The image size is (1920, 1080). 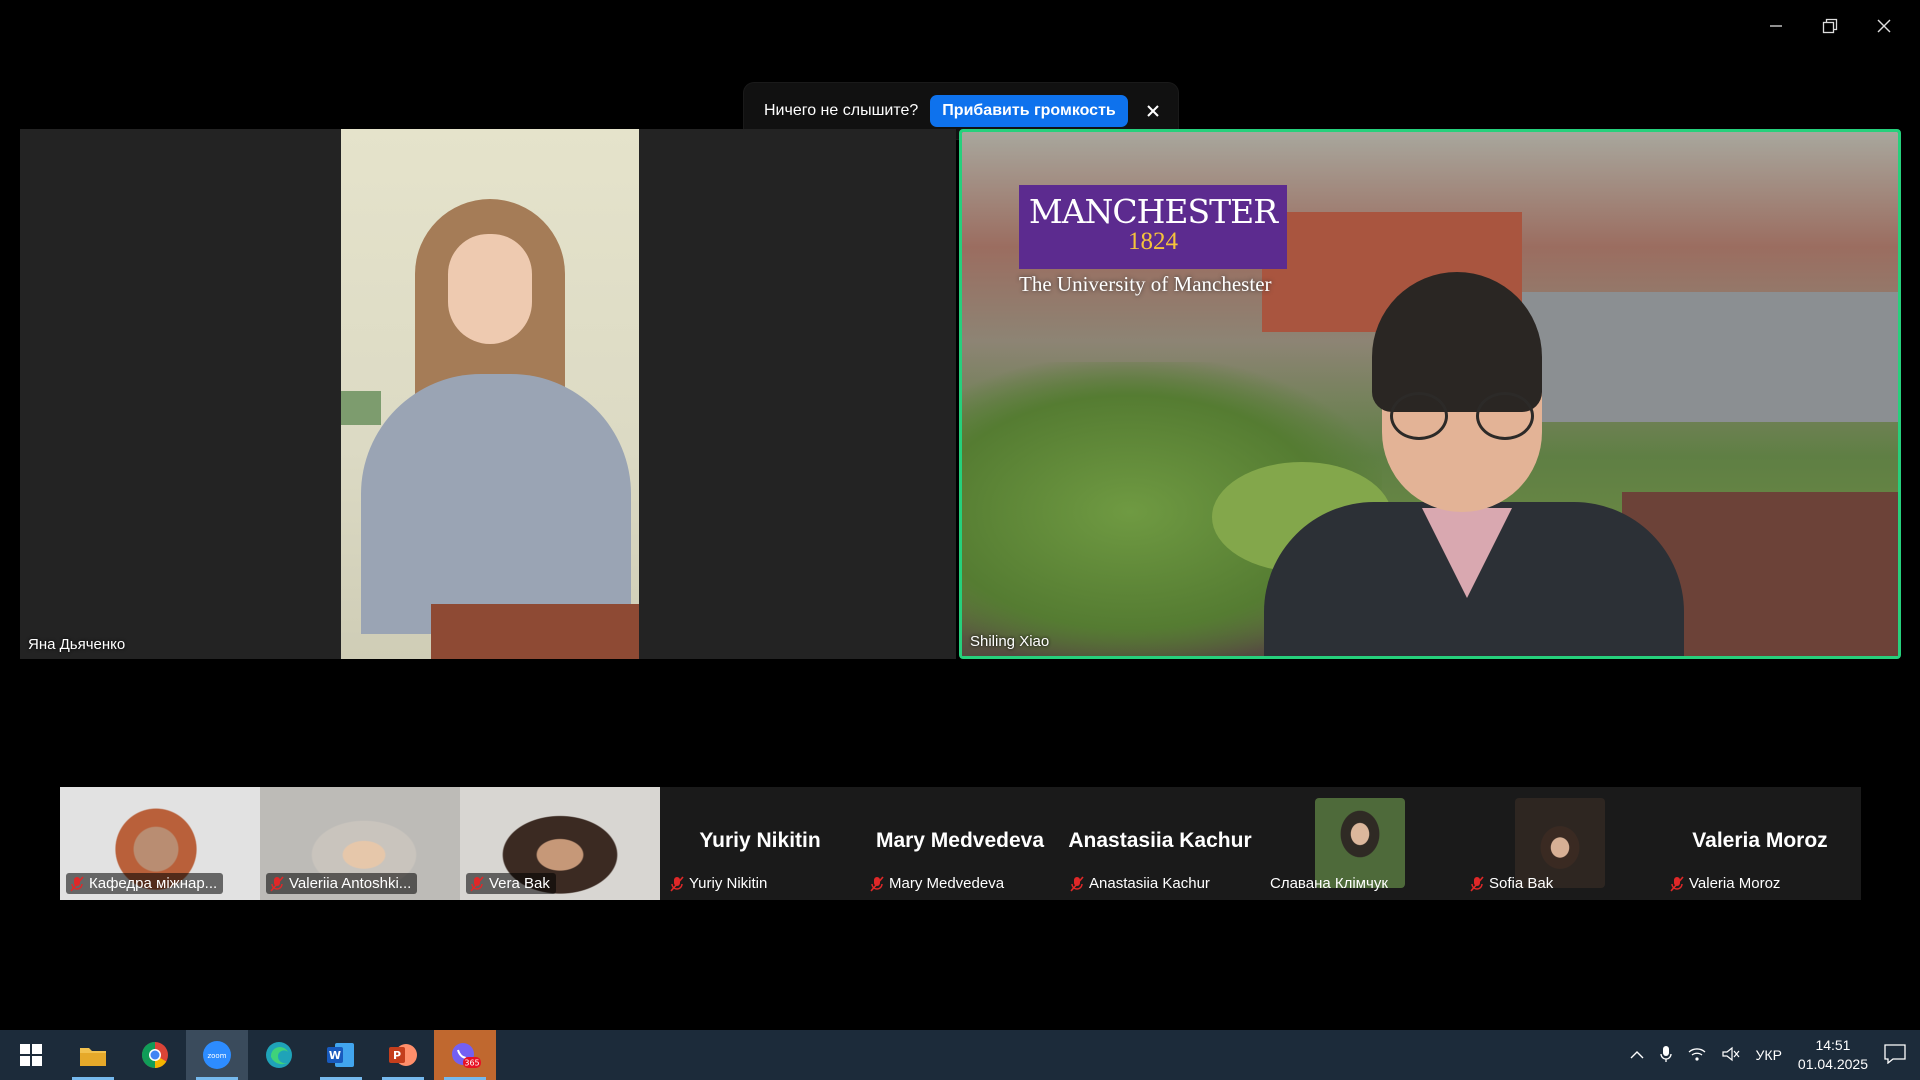 I want to click on banner-text: Ничего не слышите?, so click(x=841, y=110).